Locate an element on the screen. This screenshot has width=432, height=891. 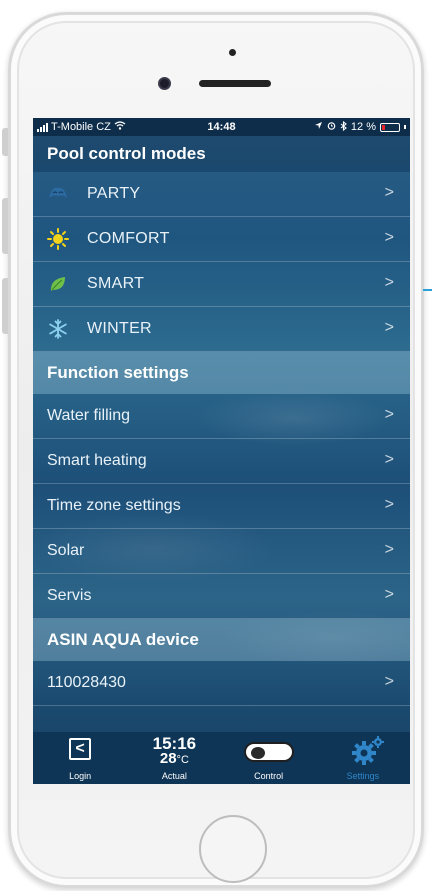
actual-temp-unit: °C is located at coordinates (182, 760).